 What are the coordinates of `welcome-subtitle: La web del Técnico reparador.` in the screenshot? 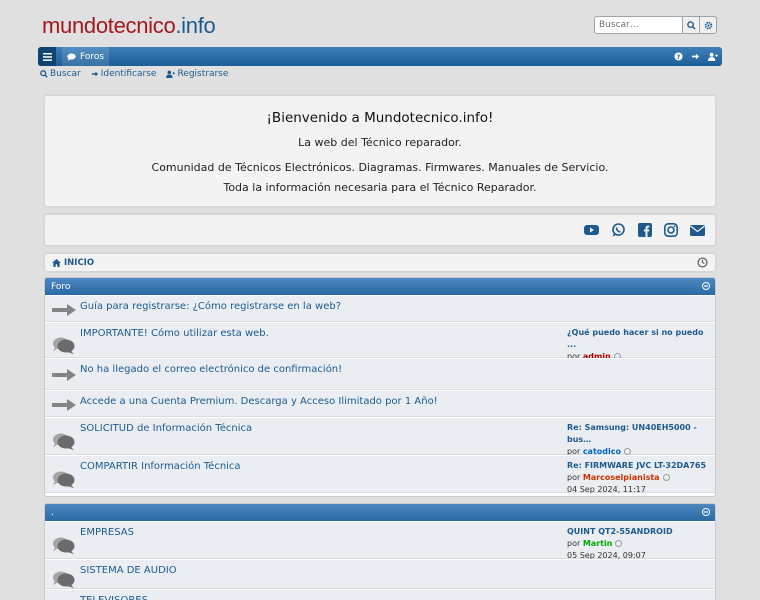 It's located at (380, 142).